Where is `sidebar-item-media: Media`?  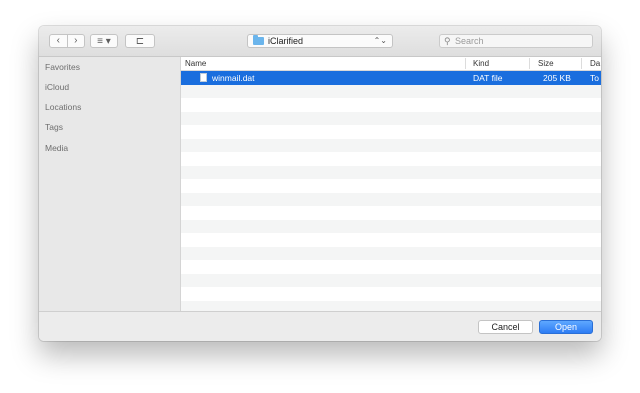 sidebar-item-media: Media is located at coordinates (56, 148).